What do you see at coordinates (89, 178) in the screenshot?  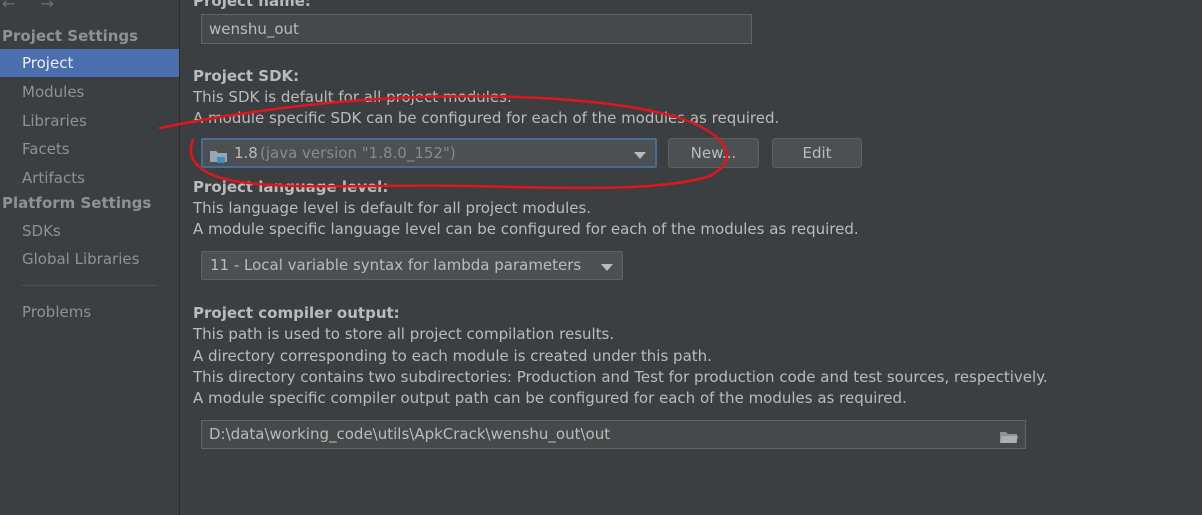 I see `sidebar-item-artifacts: Artifacts` at bounding box center [89, 178].